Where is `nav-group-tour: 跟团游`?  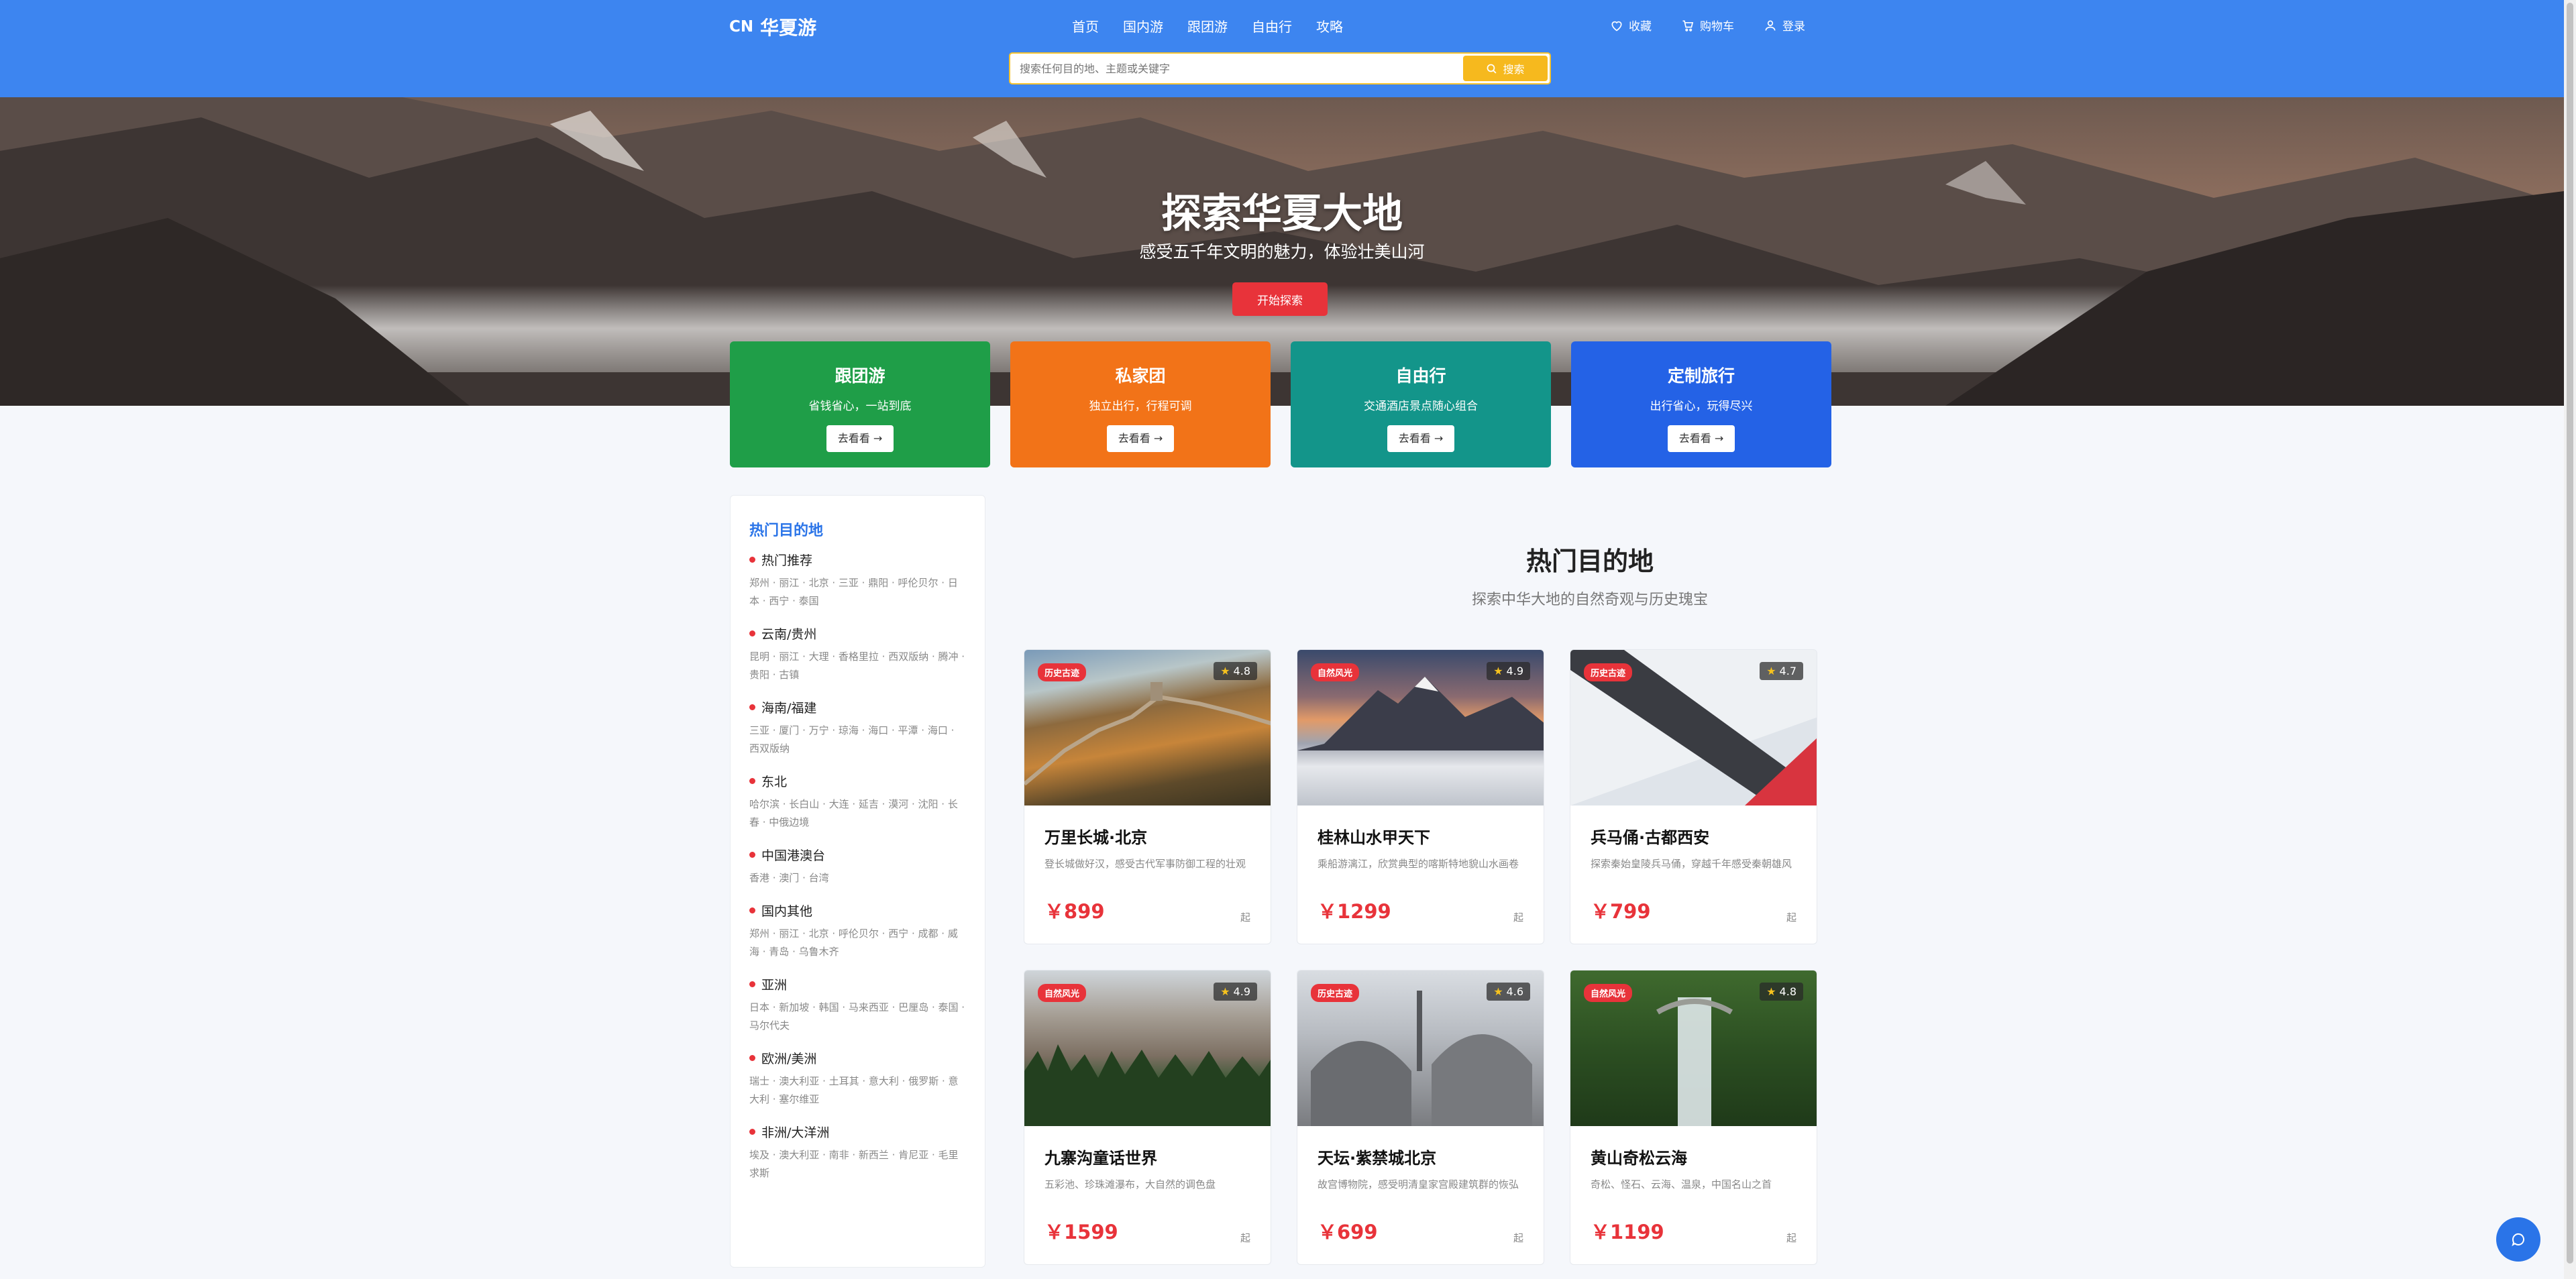
nav-group-tour: 跟团游 is located at coordinates (1207, 26).